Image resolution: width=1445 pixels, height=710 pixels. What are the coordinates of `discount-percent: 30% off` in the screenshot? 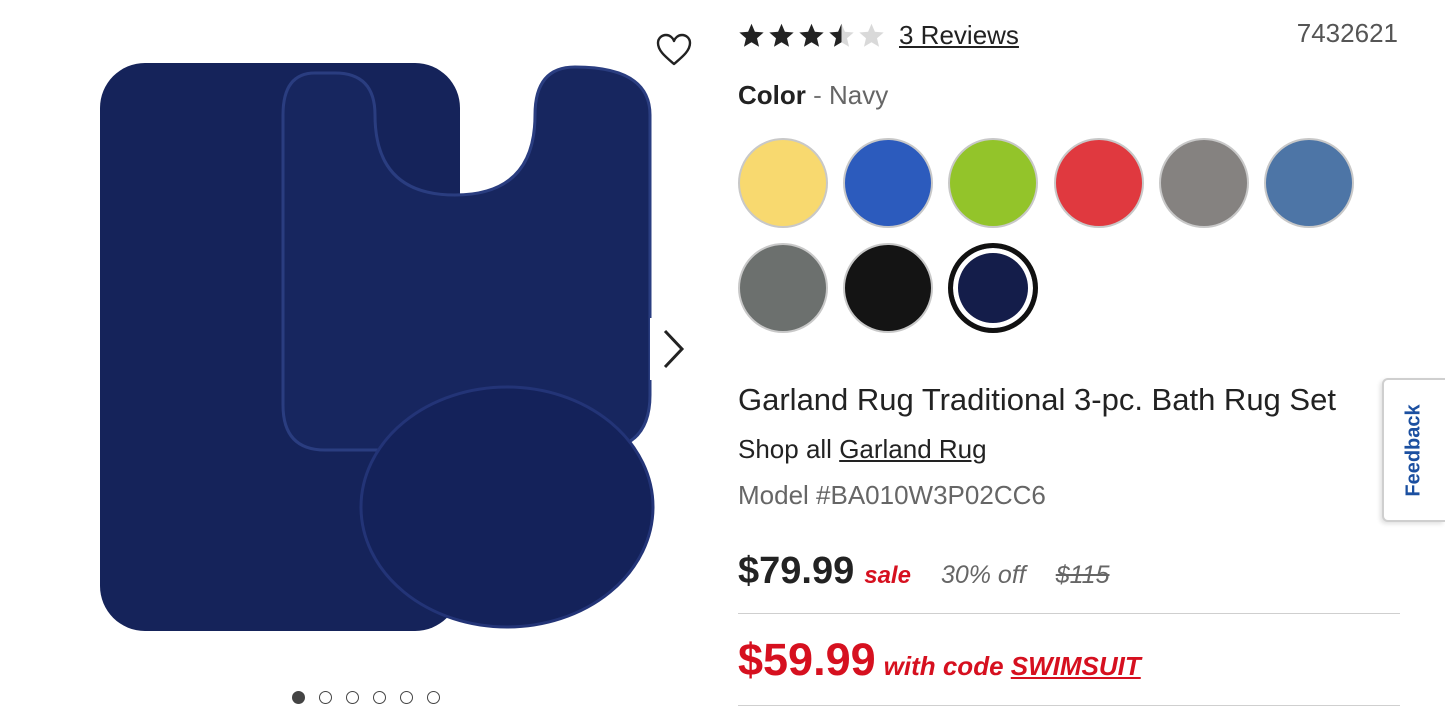 It's located at (983, 575).